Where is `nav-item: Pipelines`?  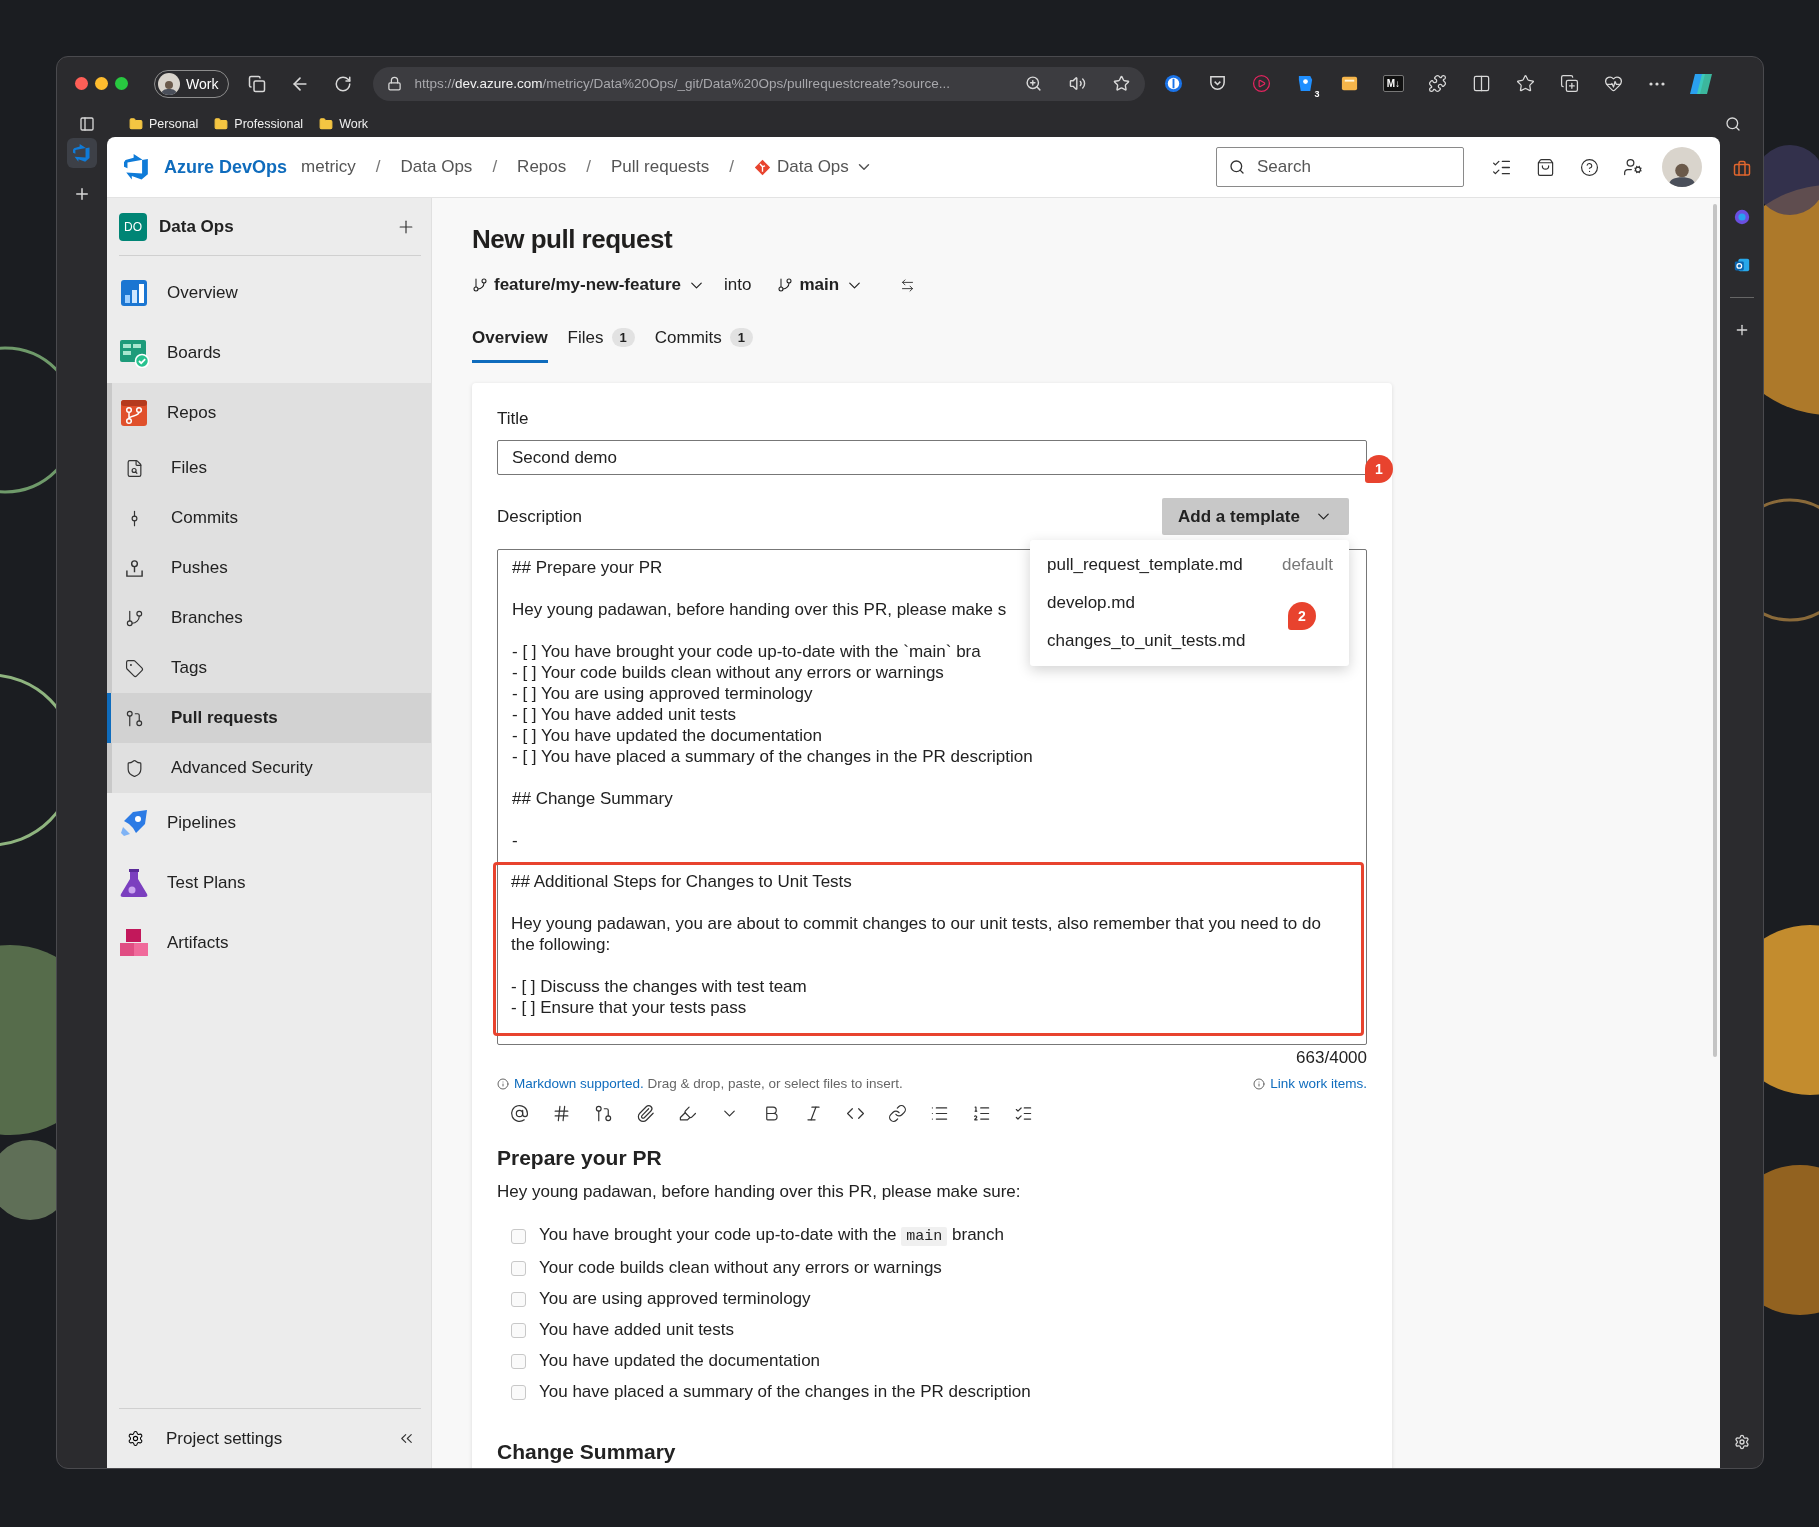
nav-item: Pipelines is located at coordinates (269, 823).